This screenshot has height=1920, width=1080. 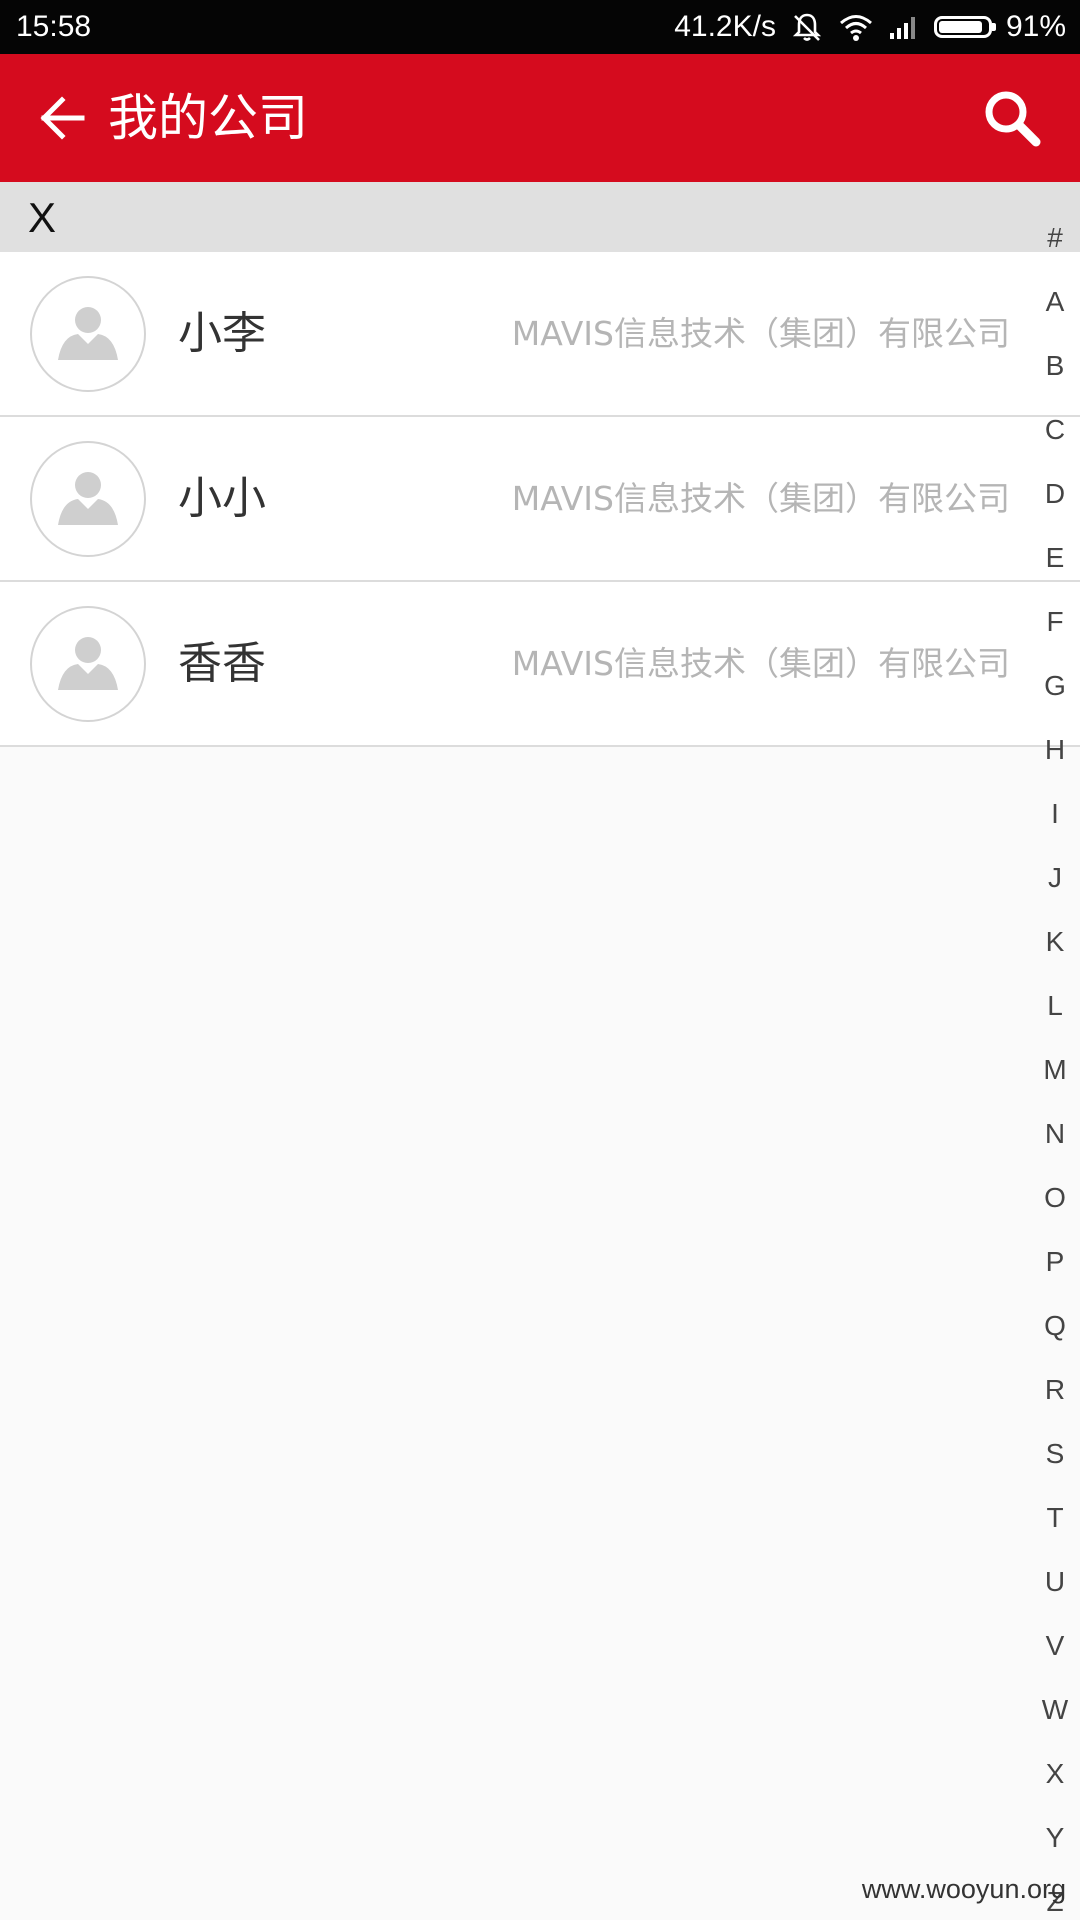 I want to click on alphabet-index-letter: #, so click(x=1055, y=238).